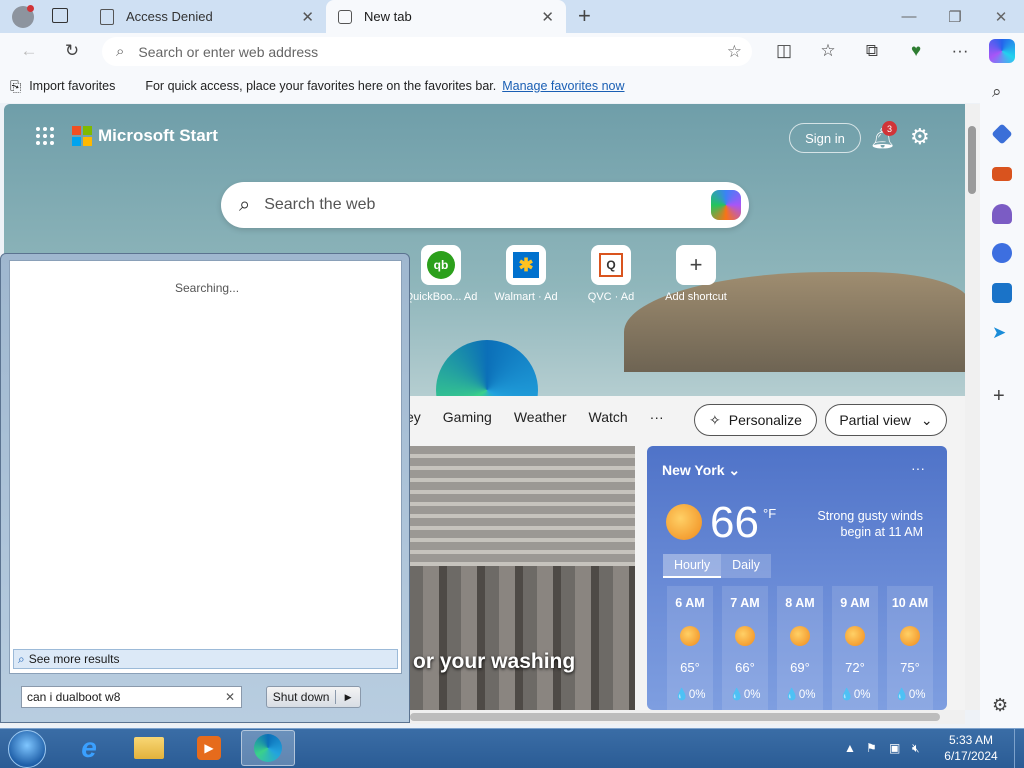 This screenshot has width=1024, height=768. What do you see at coordinates (1002, 51) in the screenshot?
I see `copilot-icon` at bounding box center [1002, 51].